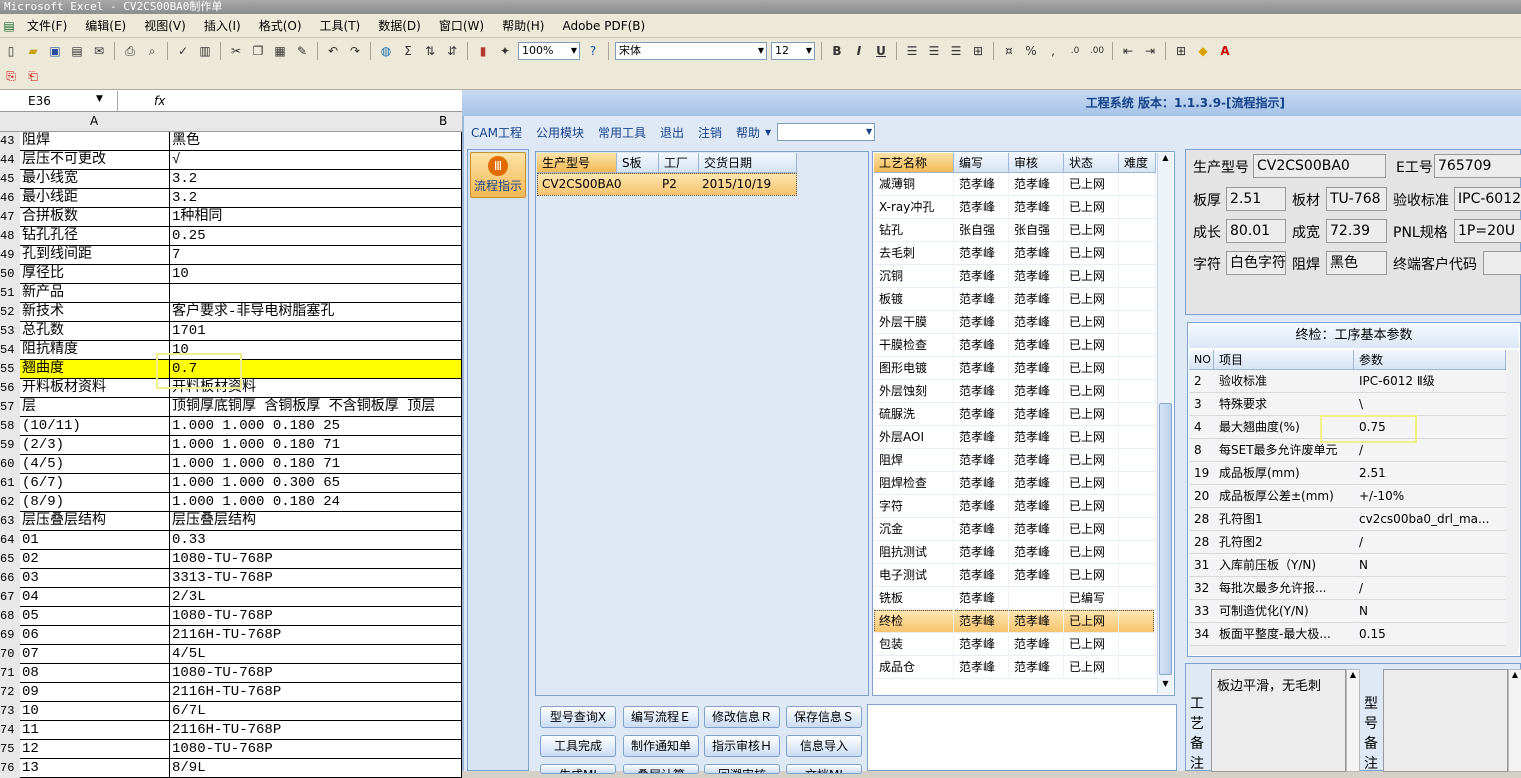 This screenshot has width=1521, height=778. What do you see at coordinates (1430, 542) in the screenshot?
I see `param-value: /` at bounding box center [1430, 542].